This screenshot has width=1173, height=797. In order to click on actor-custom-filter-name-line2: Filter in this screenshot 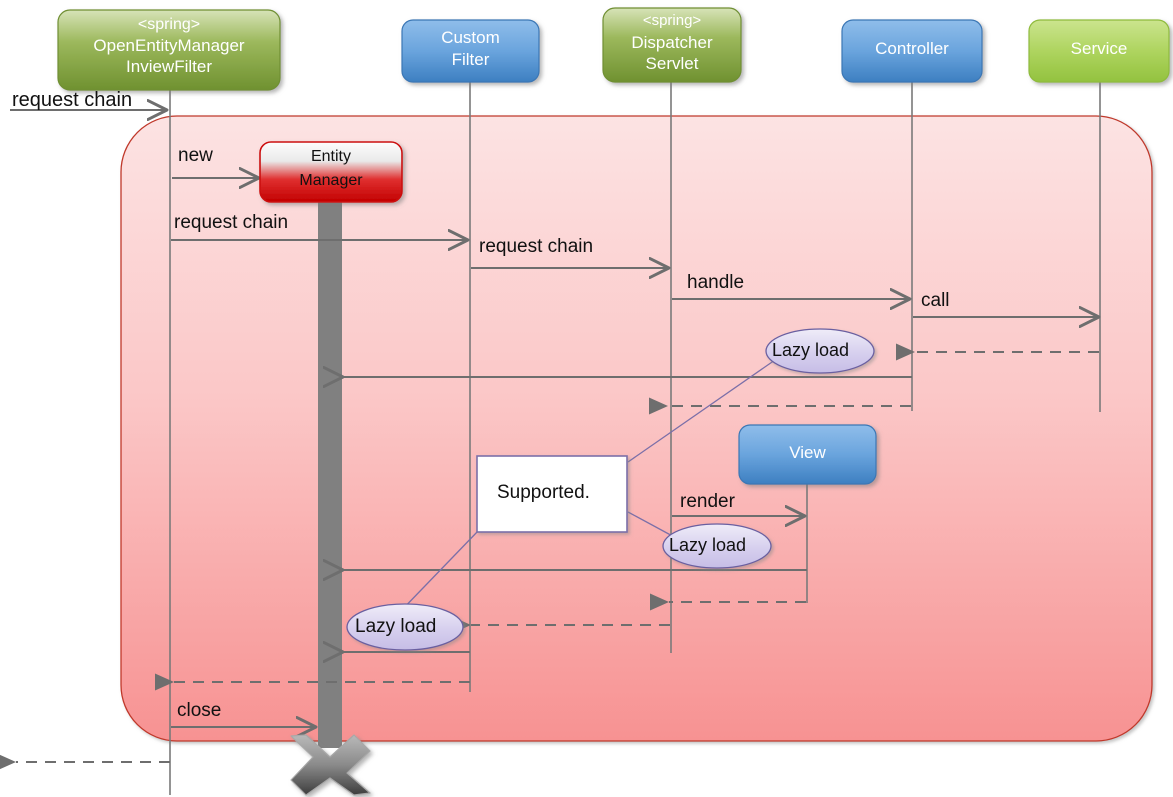, I will do `click(470, 59)`.